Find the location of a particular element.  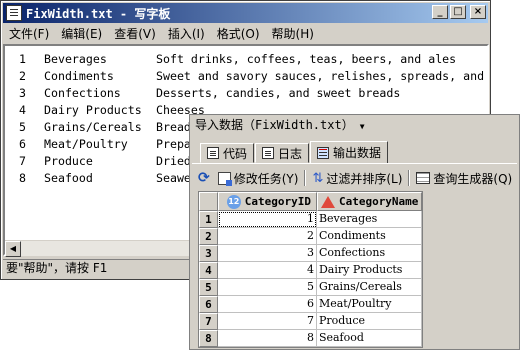

menu-help: 帮助(H) is located at coordinates (293, 33).